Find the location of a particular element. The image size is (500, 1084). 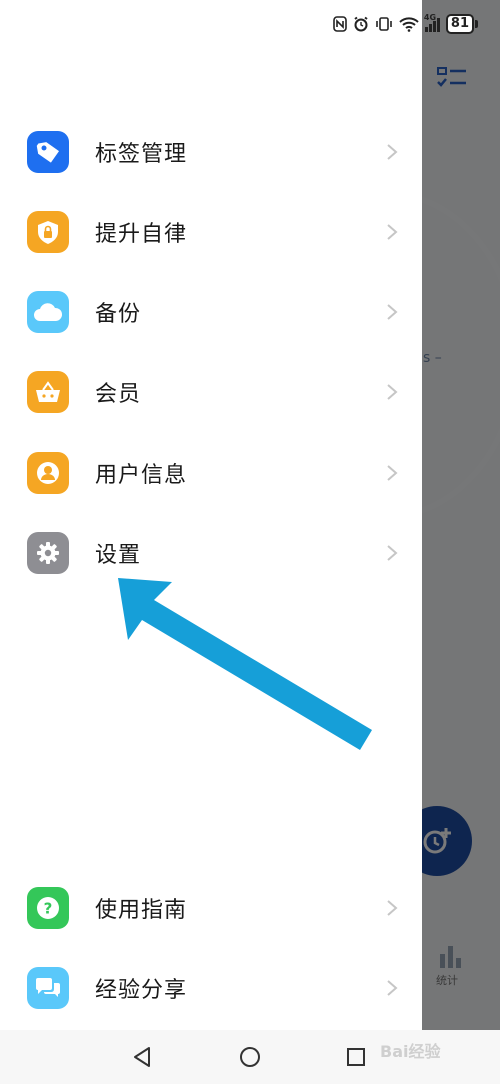

menu-item-label: 经验分享 is located at coordinates (141, 990).